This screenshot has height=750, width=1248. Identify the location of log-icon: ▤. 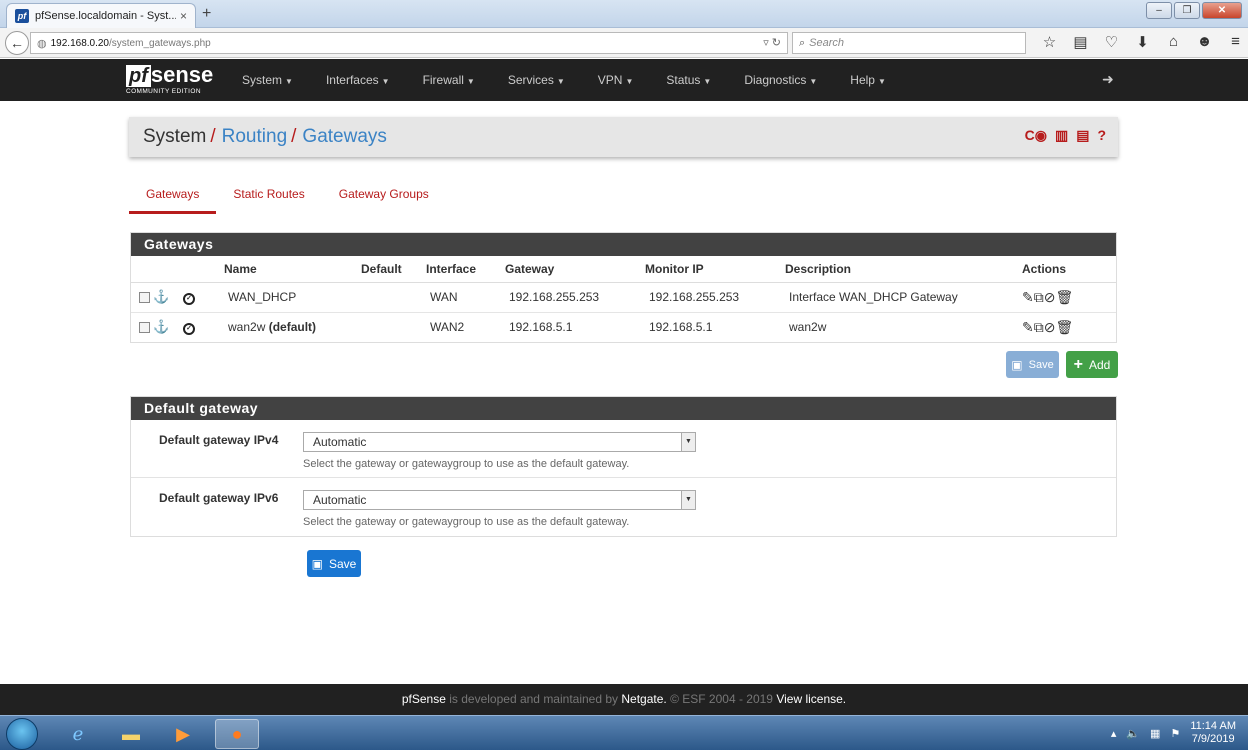
(1082, 135).